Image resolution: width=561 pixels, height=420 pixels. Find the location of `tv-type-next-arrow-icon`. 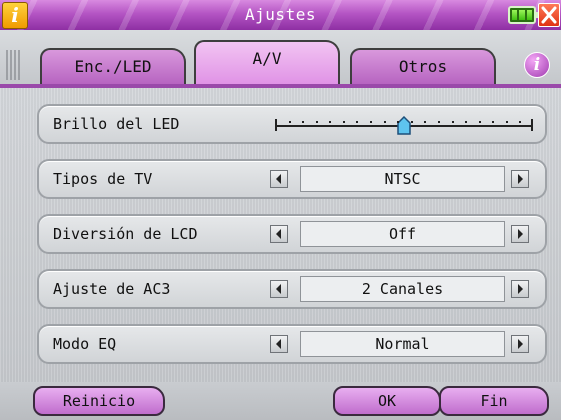

tv-type-next-arrow-icon is located at coordinates (520, 179).